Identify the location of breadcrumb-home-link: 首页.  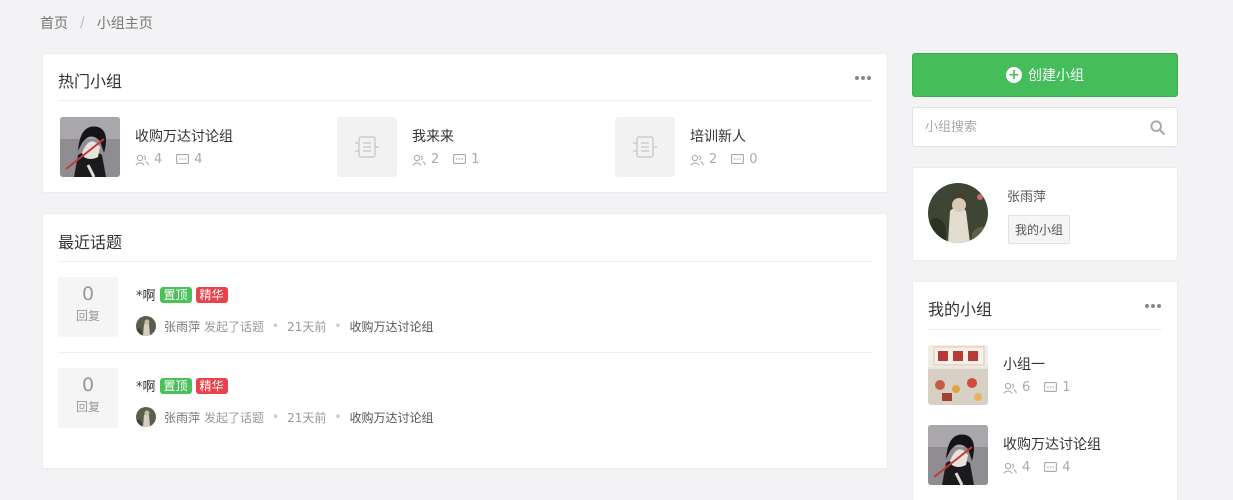
(54, 23).